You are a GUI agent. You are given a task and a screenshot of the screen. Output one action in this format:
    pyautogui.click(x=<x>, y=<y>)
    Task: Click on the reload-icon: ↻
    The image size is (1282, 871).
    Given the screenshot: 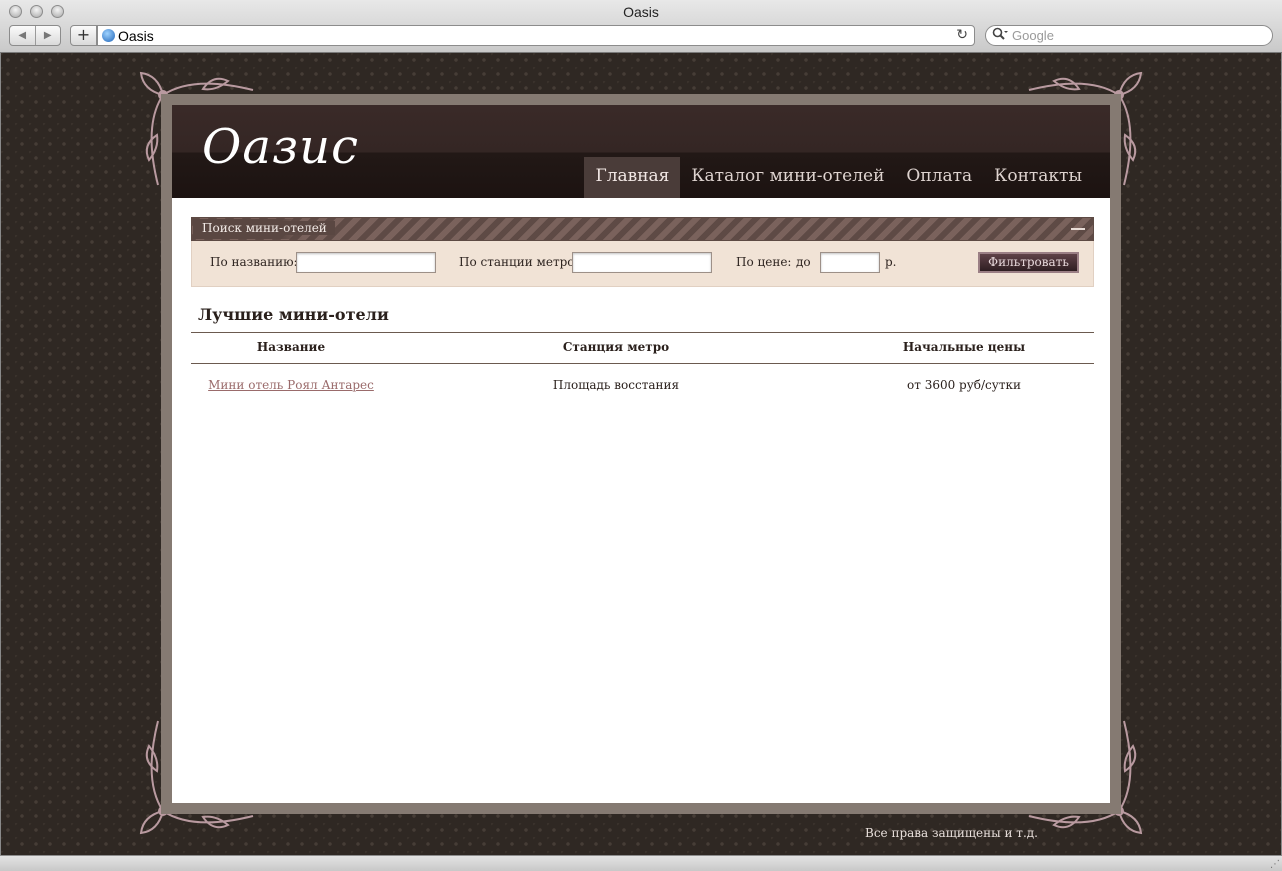 What is the action you would take?
    pyautogui.click(x=962, y=35)
    